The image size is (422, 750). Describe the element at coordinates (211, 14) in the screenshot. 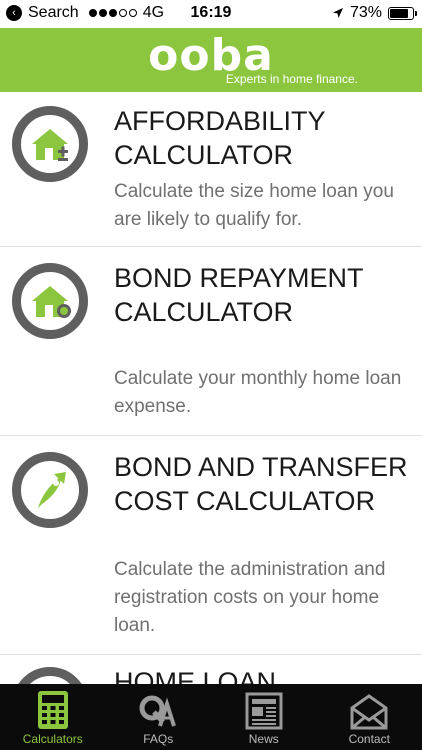

I see `status-bar: ‹ Search 4G 16:19 73%` at that location.